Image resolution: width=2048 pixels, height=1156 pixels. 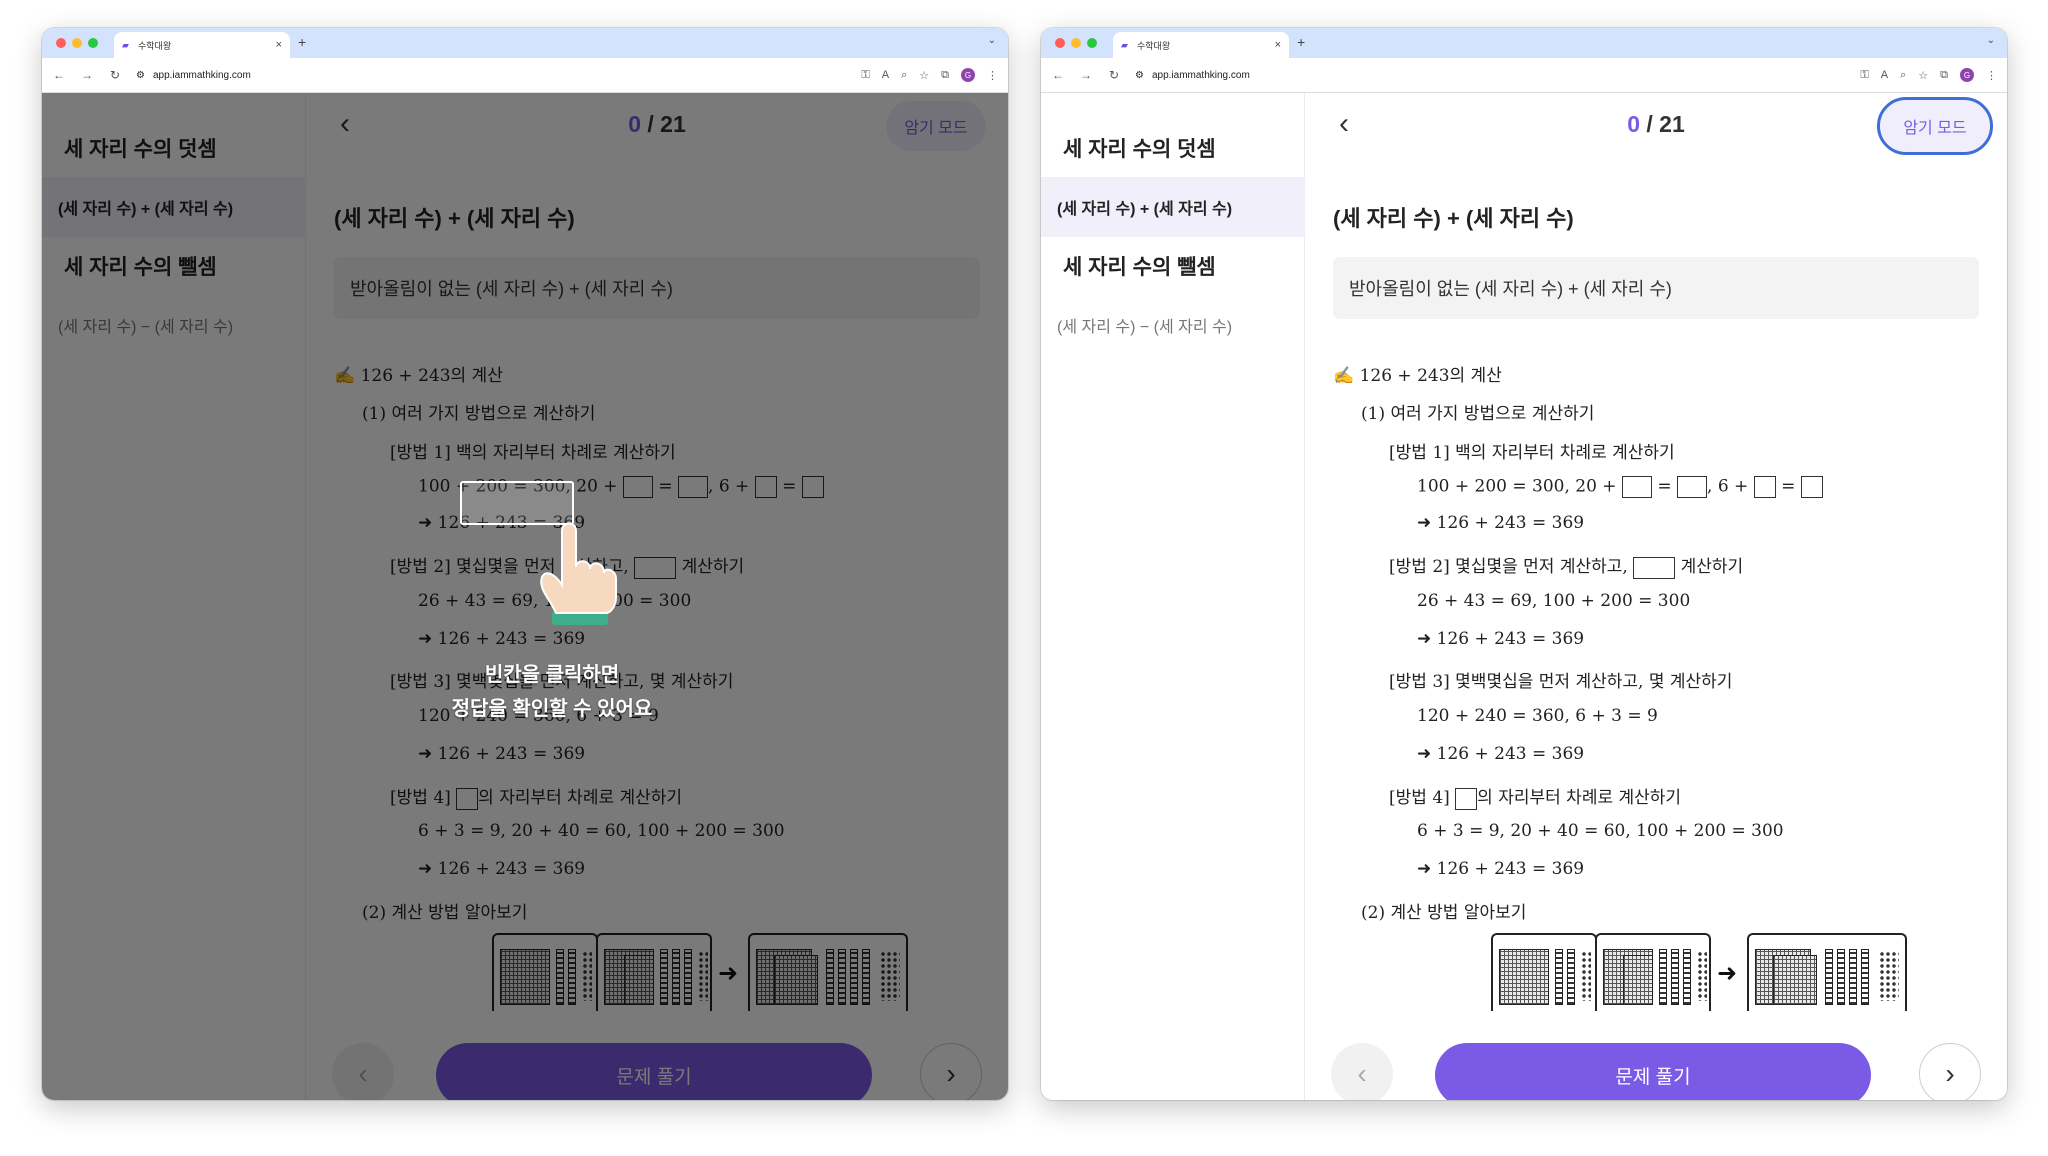 I want to click on problem-line: 120 + 240 = 360, 6 + 3 = 9, so click(x=1537, y=716).